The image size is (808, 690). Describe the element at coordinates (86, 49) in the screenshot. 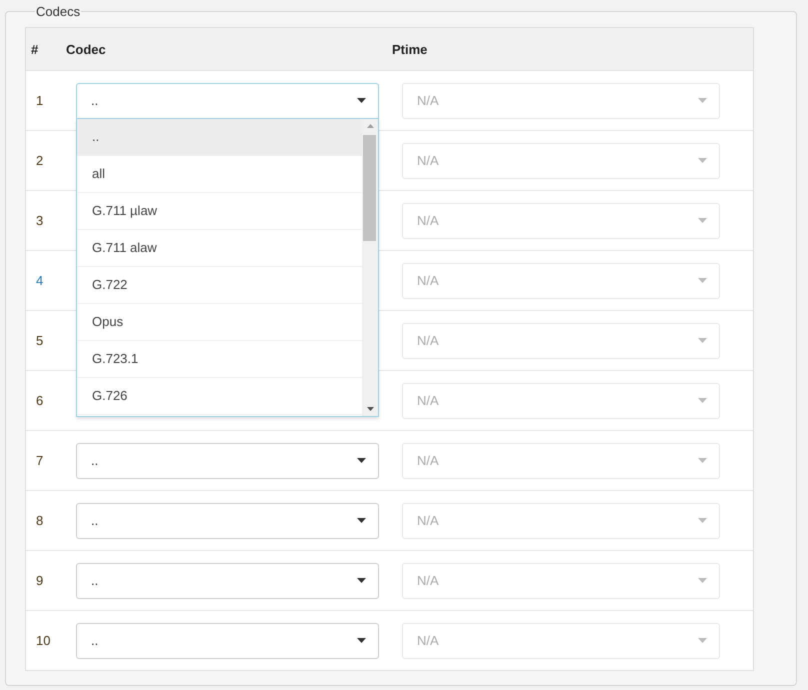

I see `column-header: Codec` at that location.